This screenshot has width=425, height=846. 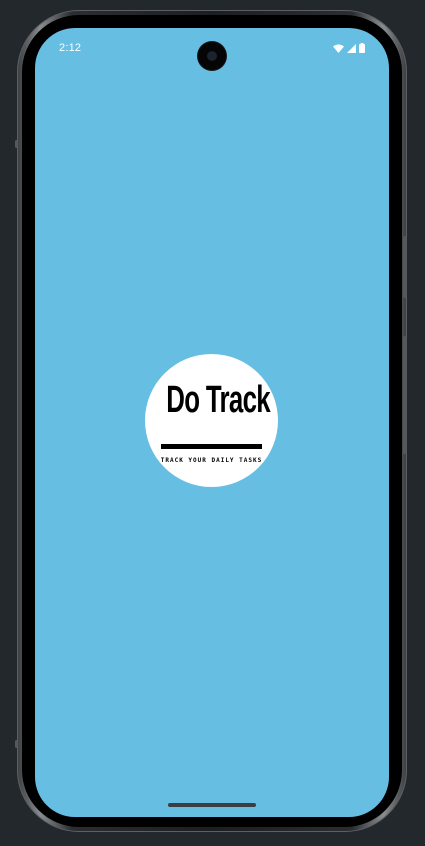 What do you see at coordinates (212, 805) in the screenshot?
I see `home-indicator` at bounding box center [212, 805].